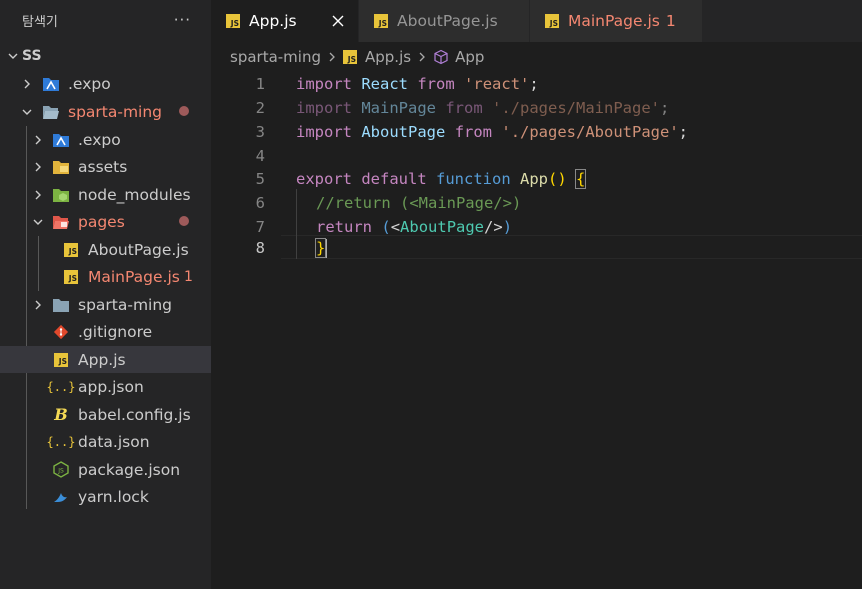 This screenshot has height=589, width=862. Describe the element at coordinates (134, 276) in the screenshot. I see `tree-label: MainPage.js` at that location.